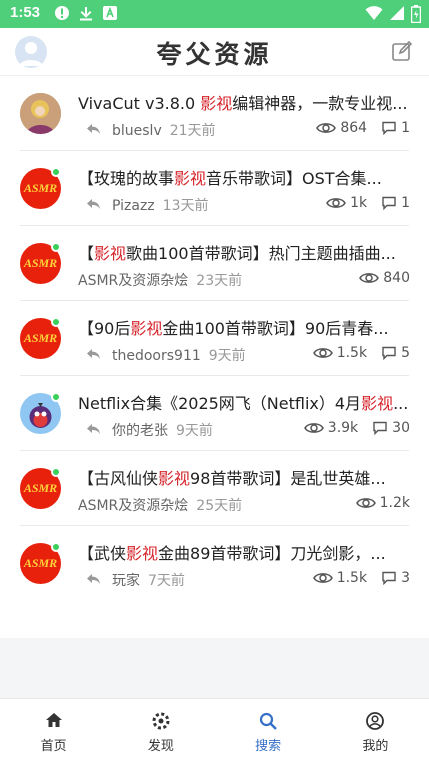  What do you see at coordinates (160, 280) in the screenshot?
I see `post-author: ASMR及资源杂烩 23天前` at bounding box center [160, 280].